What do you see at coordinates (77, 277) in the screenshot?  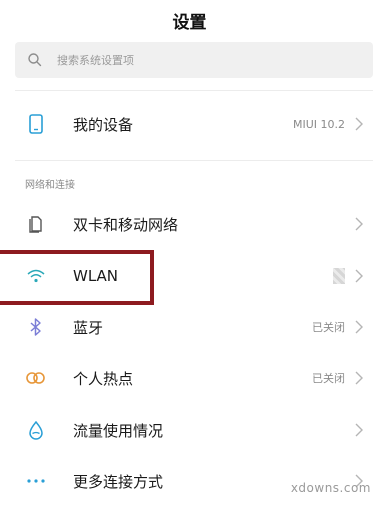 I see `wlan-highlight-box` at bounding box center [77, 277].